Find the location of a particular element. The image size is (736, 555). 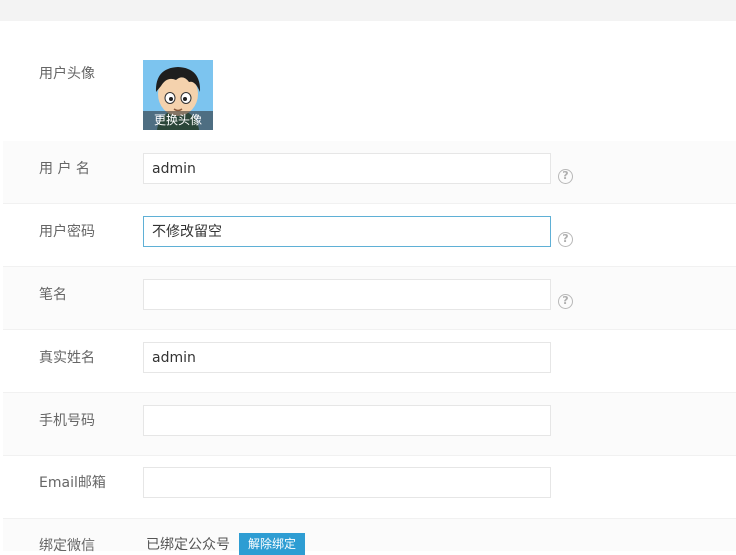

phone-label: 手机号码 is located at coordinates (67, 421).